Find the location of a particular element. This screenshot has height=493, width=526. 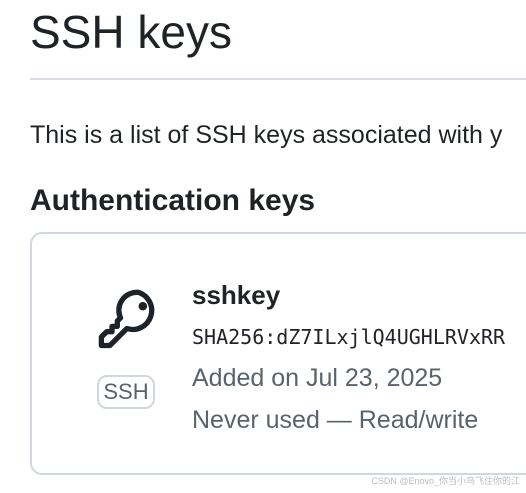

key-name: sshkey is located at coordinates (236, 295).